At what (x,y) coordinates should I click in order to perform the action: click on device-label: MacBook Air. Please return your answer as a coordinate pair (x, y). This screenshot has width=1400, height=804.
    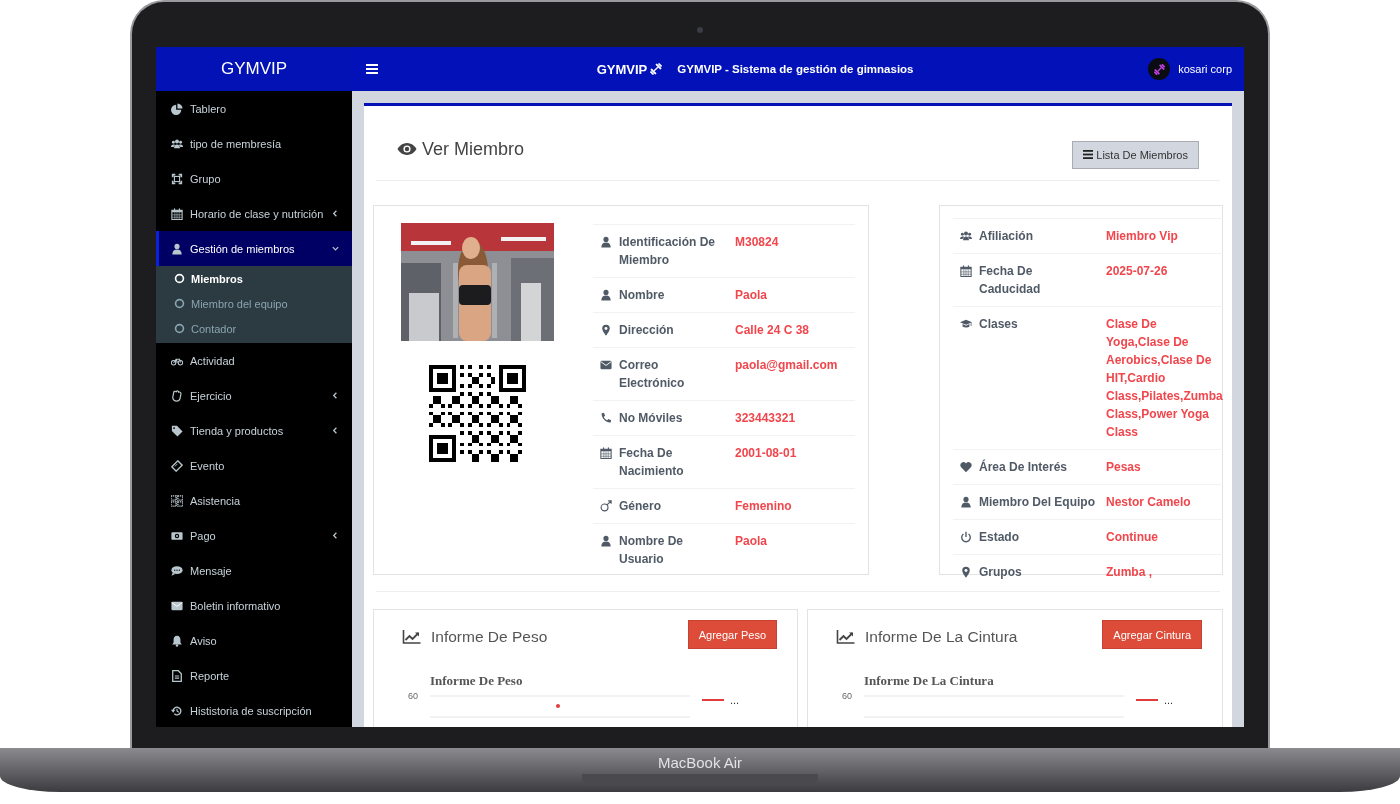
    Looking at the image, I should click on (700, 762).